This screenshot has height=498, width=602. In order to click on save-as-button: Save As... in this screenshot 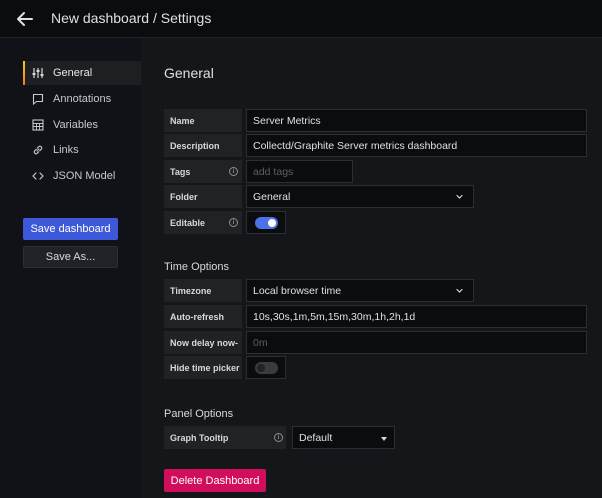, I will do `click(70, 257)`.